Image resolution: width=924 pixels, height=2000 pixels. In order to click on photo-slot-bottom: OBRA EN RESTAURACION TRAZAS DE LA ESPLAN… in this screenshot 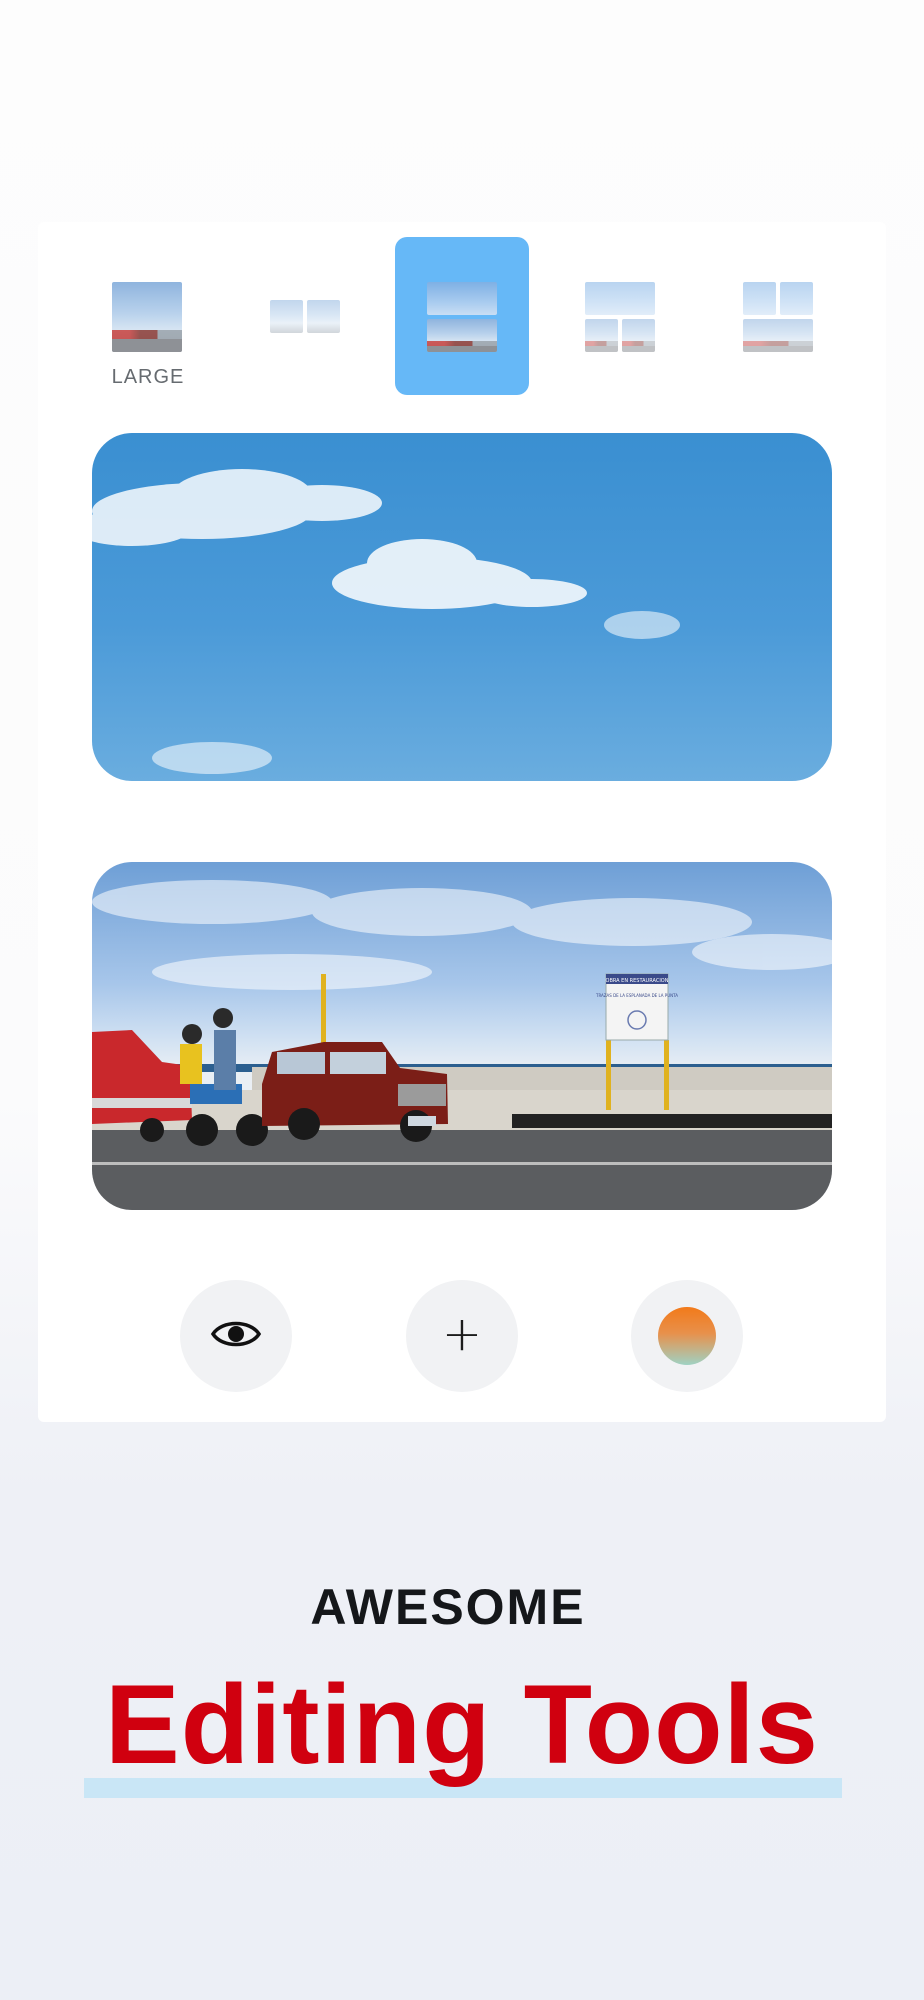, I will do `click(462, 1036)`.